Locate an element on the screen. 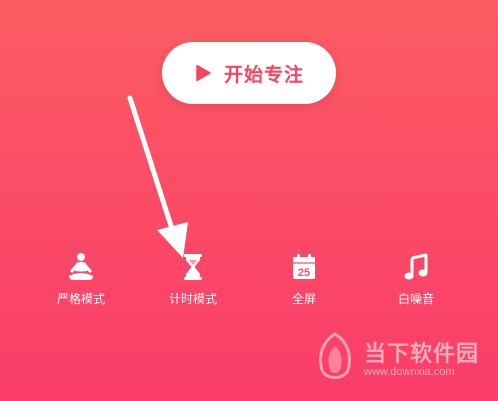  hourglass-icon is located at coordinates (193, 267).